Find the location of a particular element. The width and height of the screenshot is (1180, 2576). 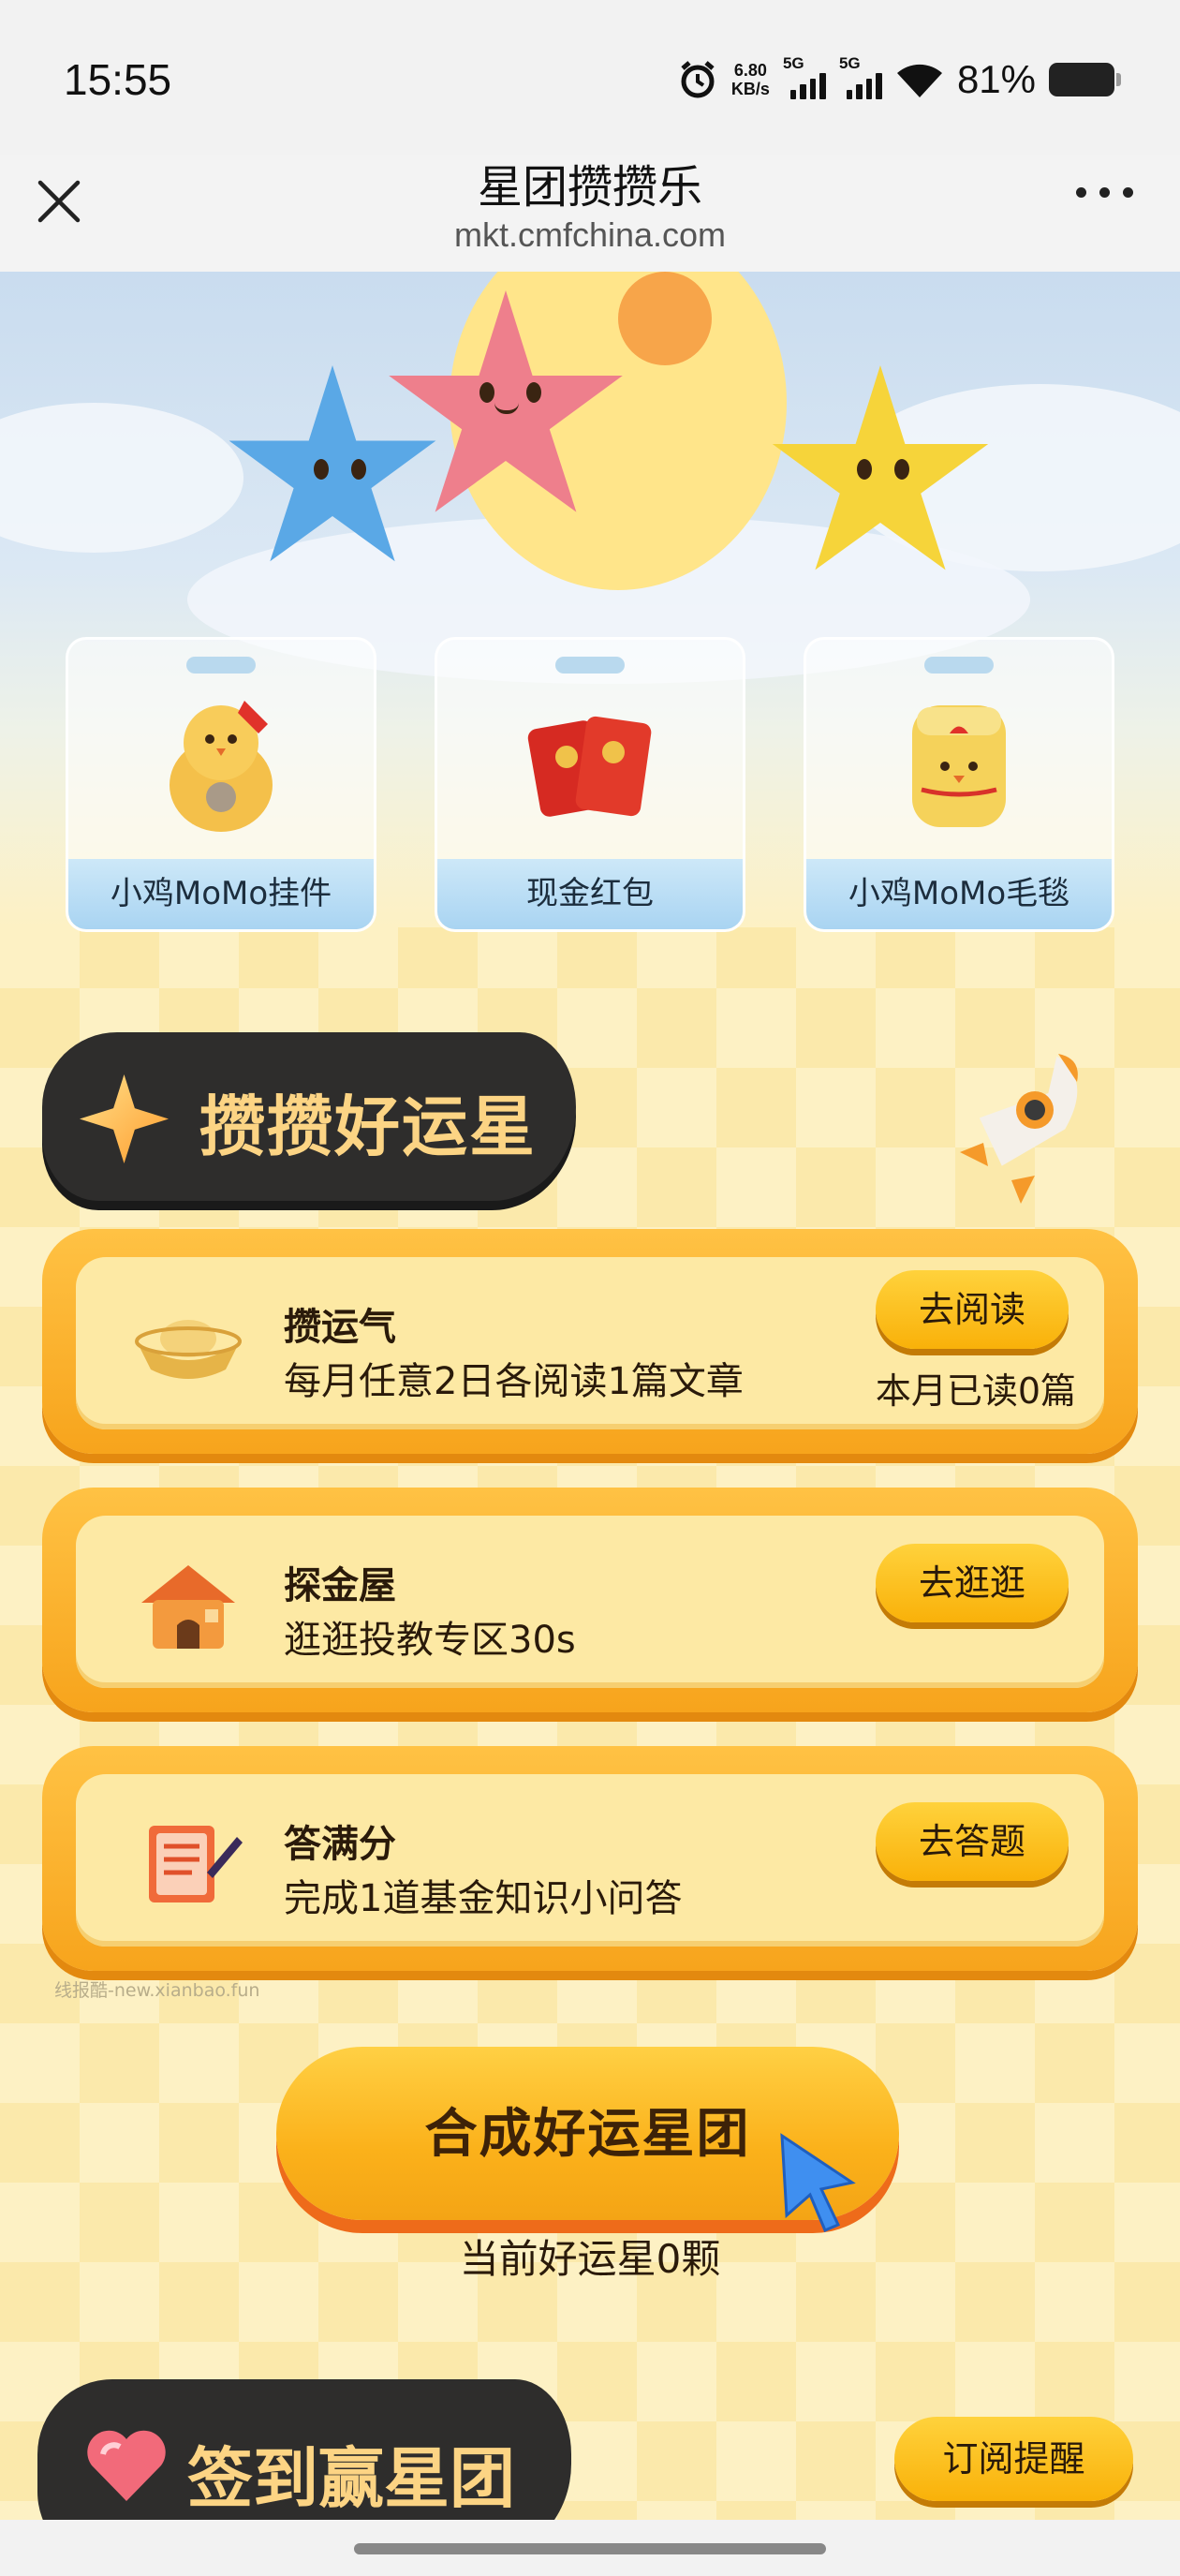

combine-stars-button: 合成好运星团 is located at coordinates (587, 2139).